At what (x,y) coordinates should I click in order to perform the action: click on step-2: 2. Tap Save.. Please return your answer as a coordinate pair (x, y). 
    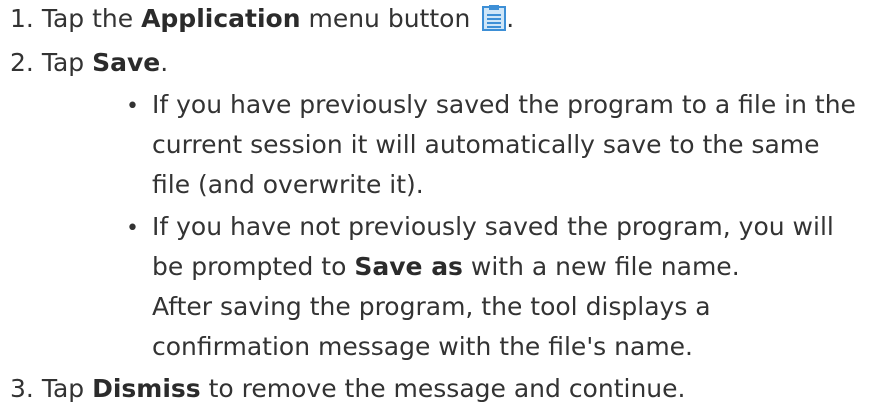
    Looking at the image, I should click on (89, 63).